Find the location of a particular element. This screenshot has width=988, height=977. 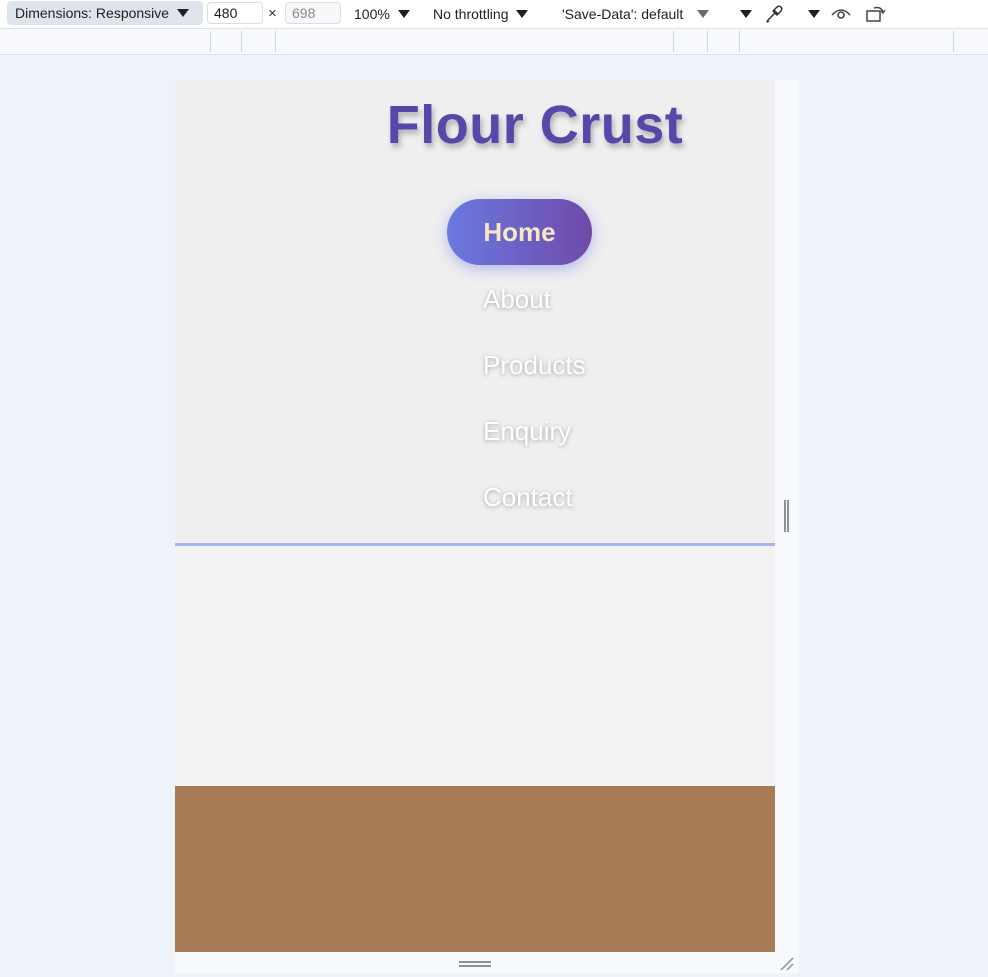

zoom-dropdown: 100% is located at coordinates (382, 14).